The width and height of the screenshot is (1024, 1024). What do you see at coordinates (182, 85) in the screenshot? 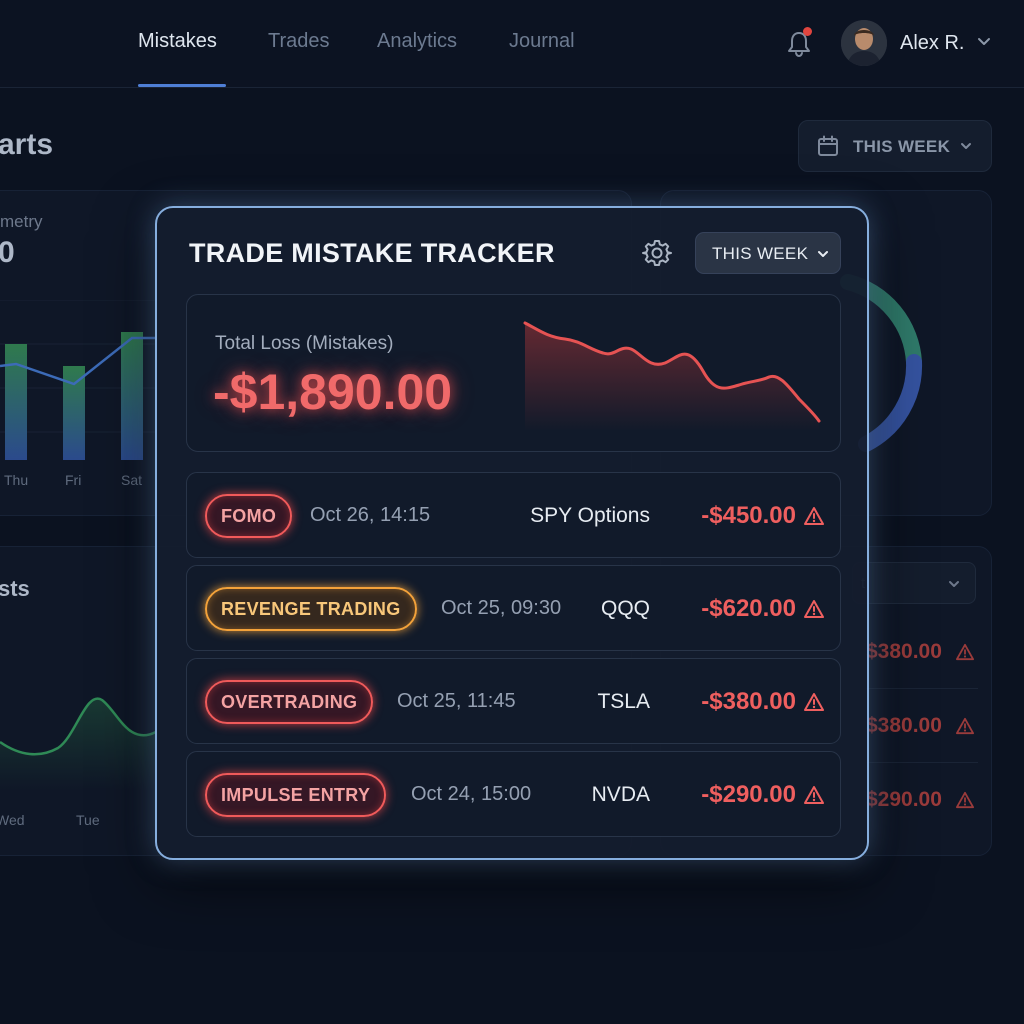
I see `active-tab-indicator` at bounding box center [182, 85].